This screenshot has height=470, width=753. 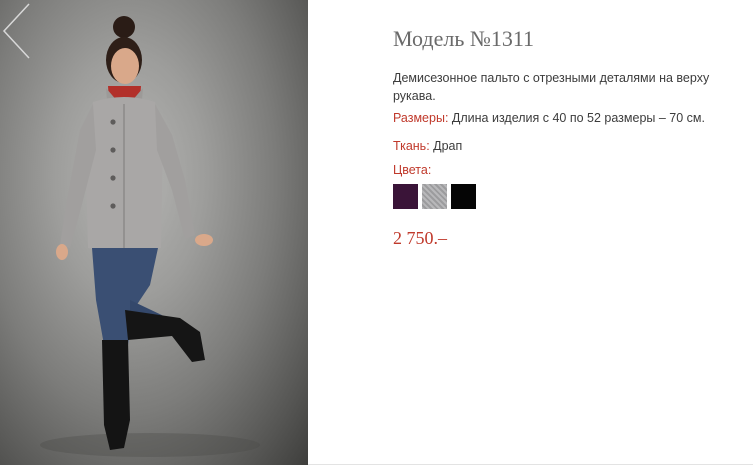 I want to click on fabric-row: Ткань: Драп, so click(x=427, y=146).